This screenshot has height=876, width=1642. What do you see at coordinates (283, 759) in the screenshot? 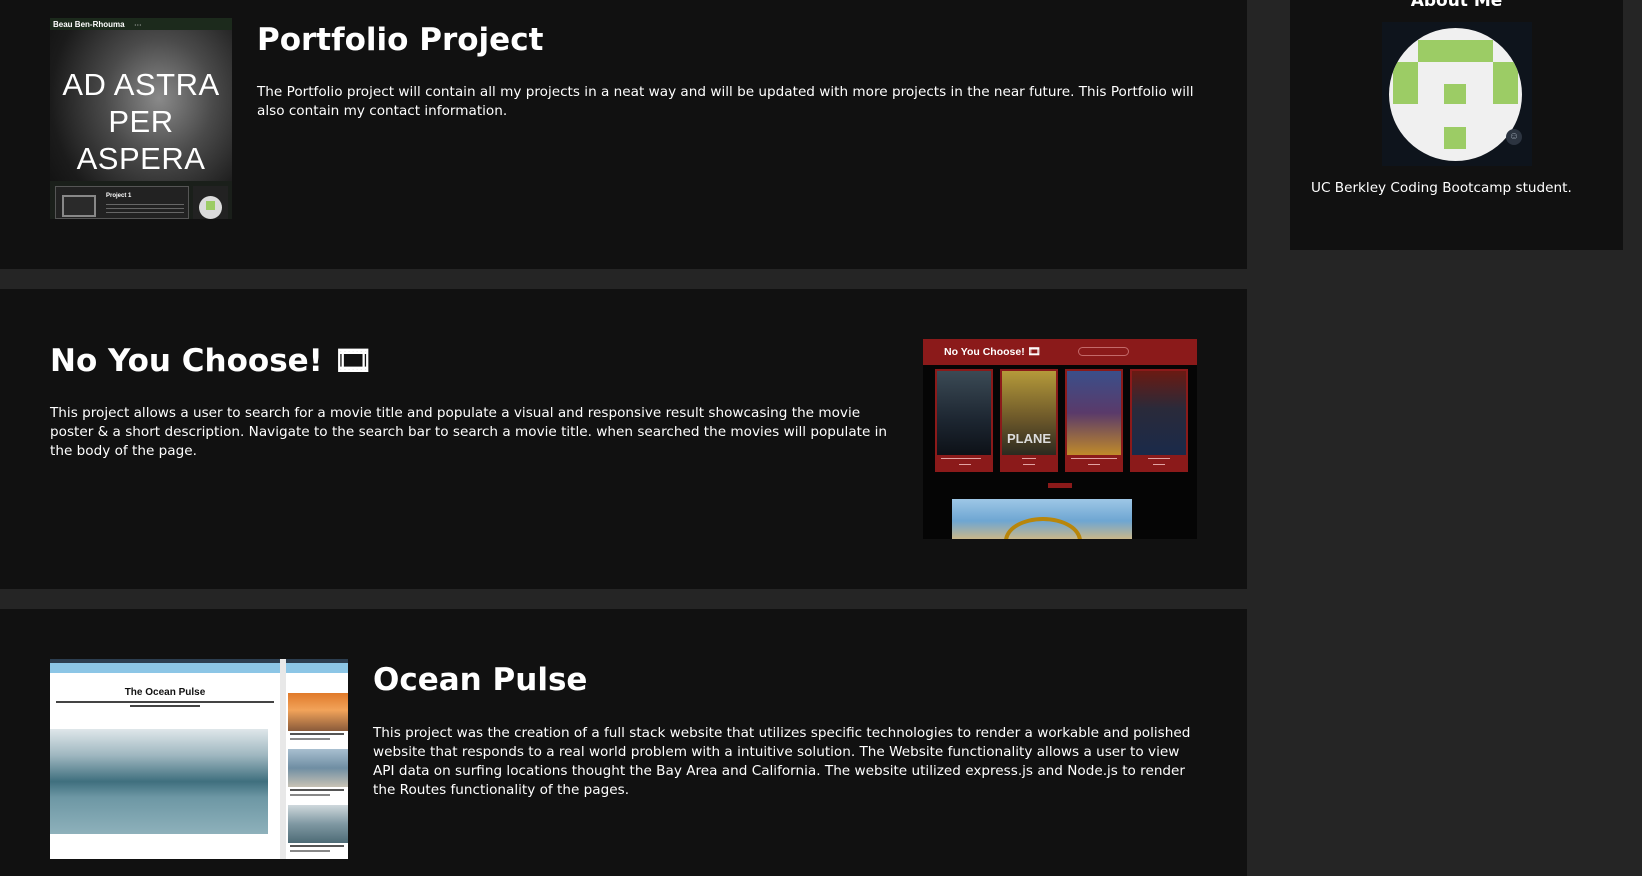
I see `thumbnail-column-divider` at bounding box center [283, 759].